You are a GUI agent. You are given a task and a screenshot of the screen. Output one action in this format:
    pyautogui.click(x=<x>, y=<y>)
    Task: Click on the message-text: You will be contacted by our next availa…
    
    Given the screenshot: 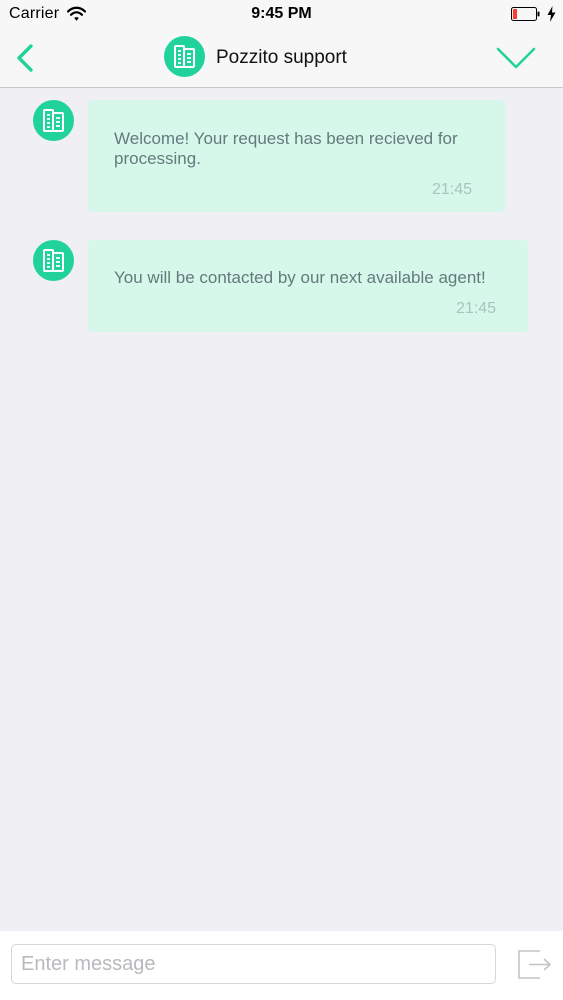 What is the action you would take?
    pyautogui.click(x=300, y=277)
    